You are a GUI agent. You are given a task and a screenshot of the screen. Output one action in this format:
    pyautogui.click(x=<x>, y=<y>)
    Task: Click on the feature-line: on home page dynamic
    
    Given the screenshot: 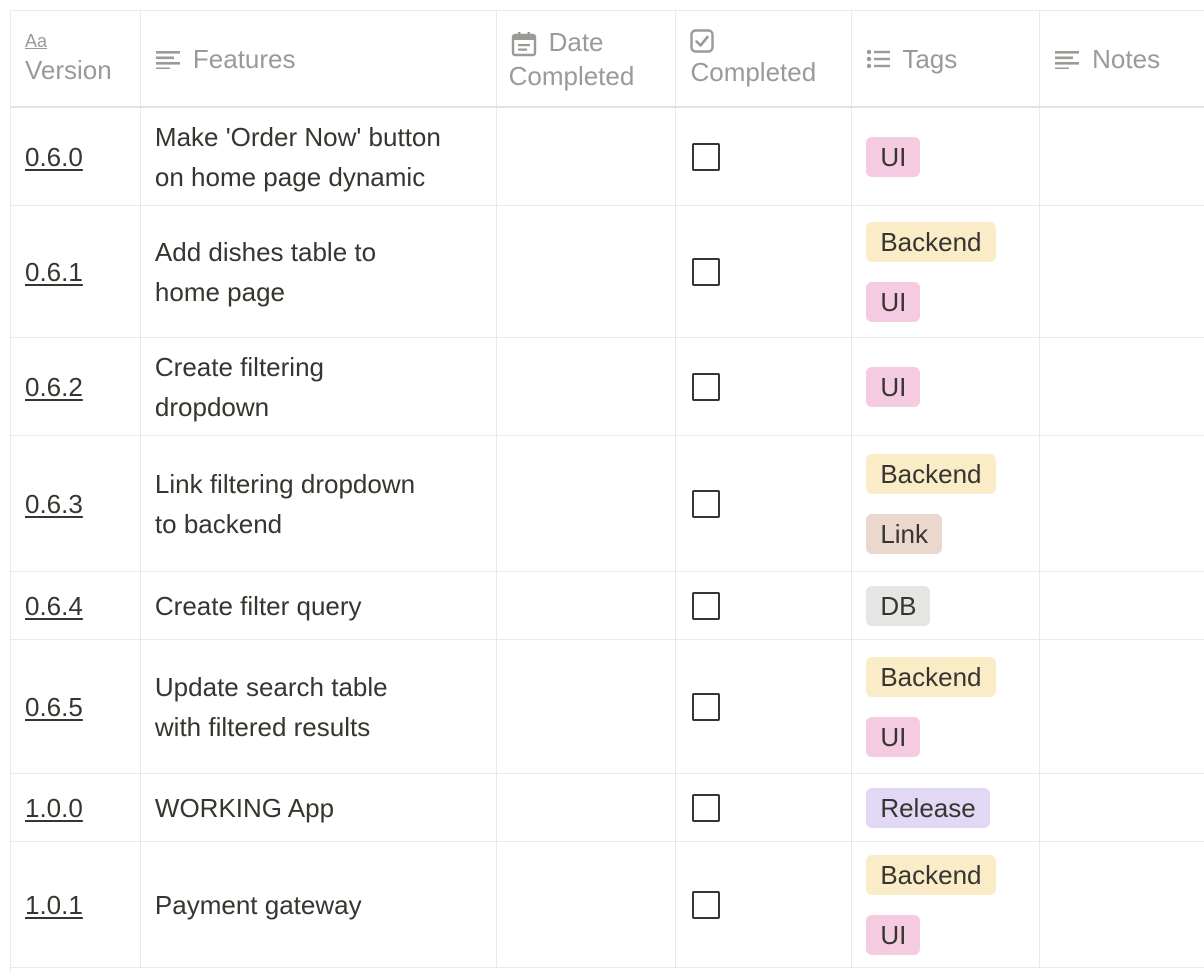 What is the action you would take?
    pyautogui.click(x=290, y=176)
    